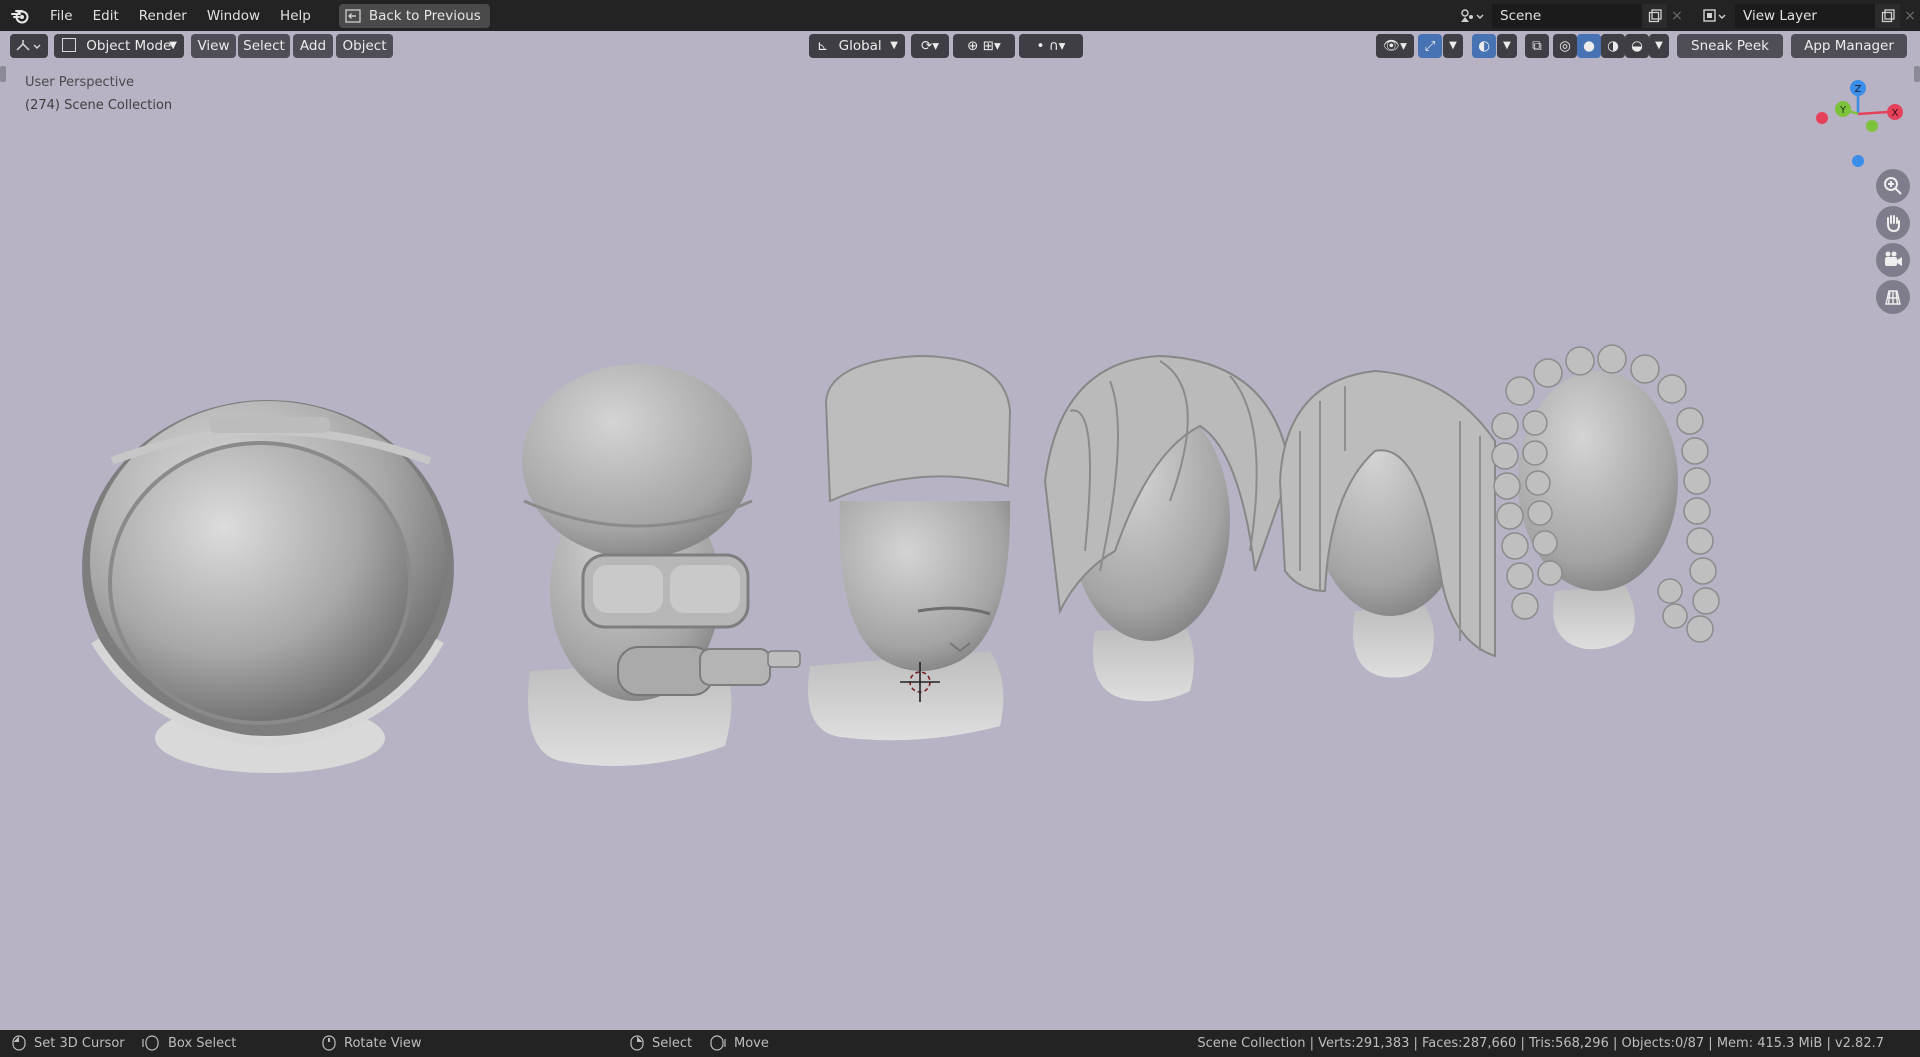 Image resolution: width=1920 pixels, height=1057 pixels. Describe the element at coordinates (353, 15) in the screenshot. I see `back-arrow-icon` at that location.